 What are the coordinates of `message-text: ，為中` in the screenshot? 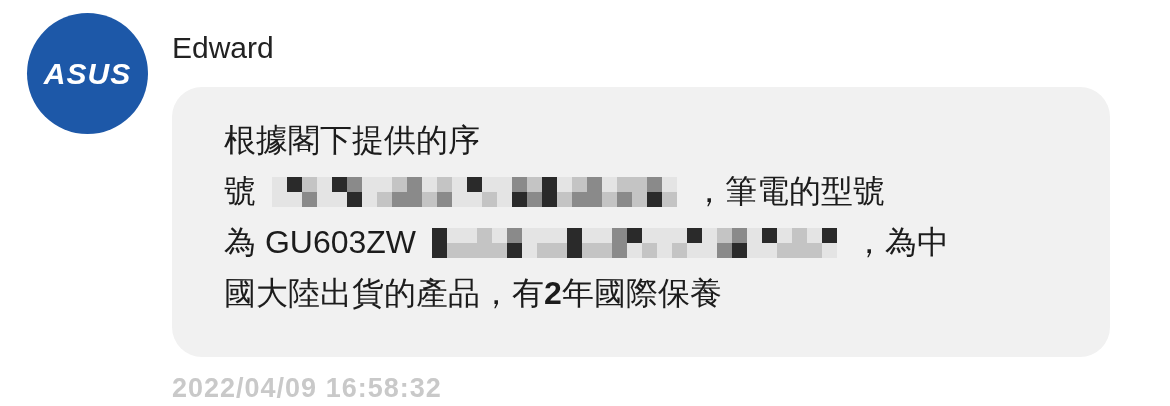 It's located at (901, 242).